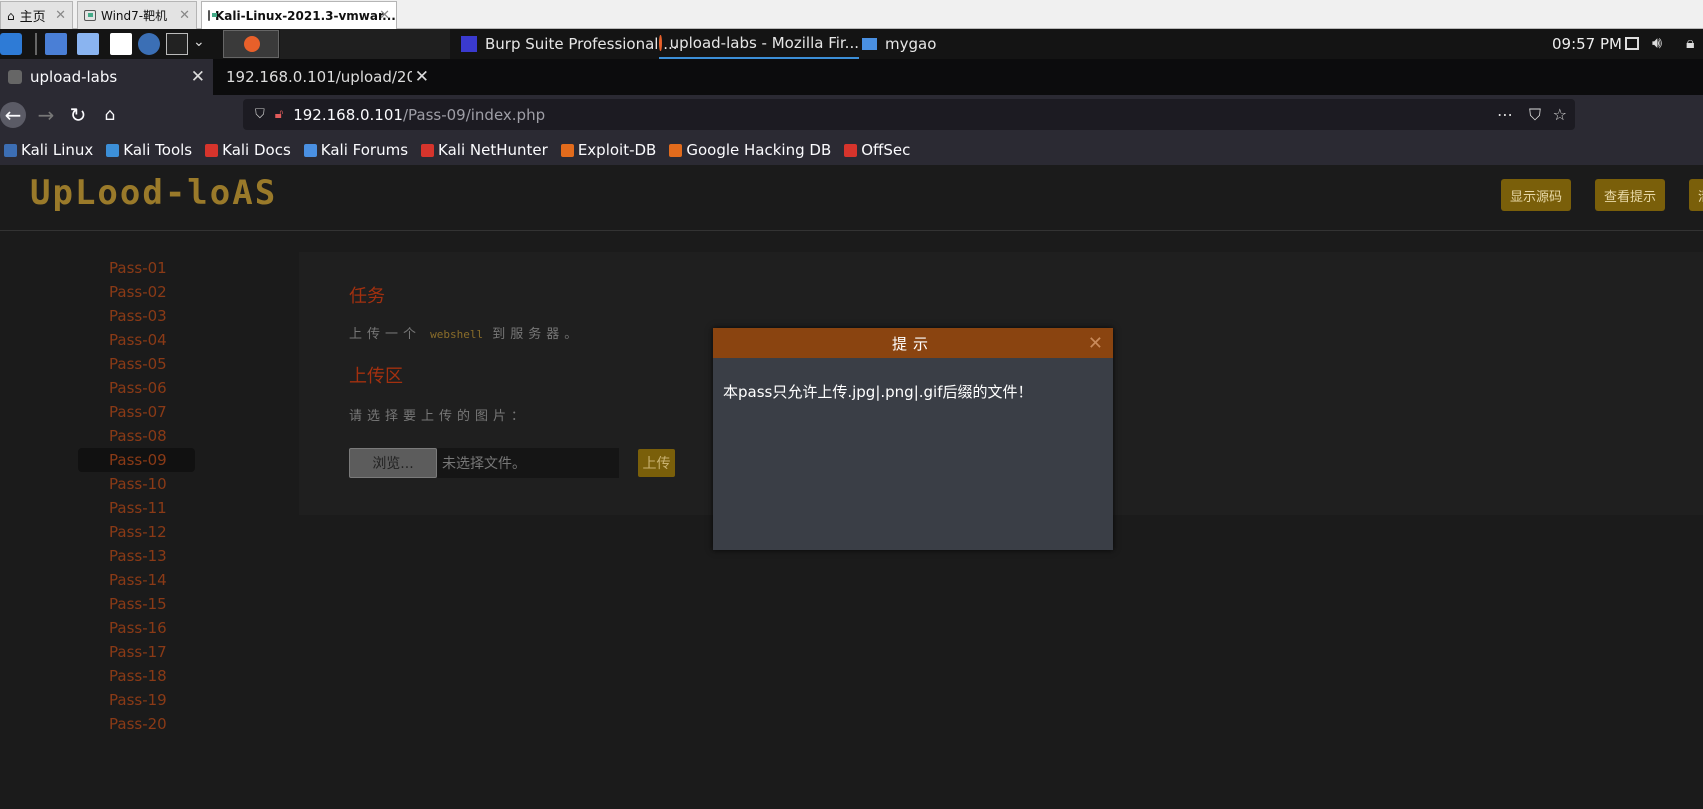  What do you see at coordinates (474, 115) in the screenshot?
I see `url-path: /Pass-09/index.php` at bounding box center [474, 115].